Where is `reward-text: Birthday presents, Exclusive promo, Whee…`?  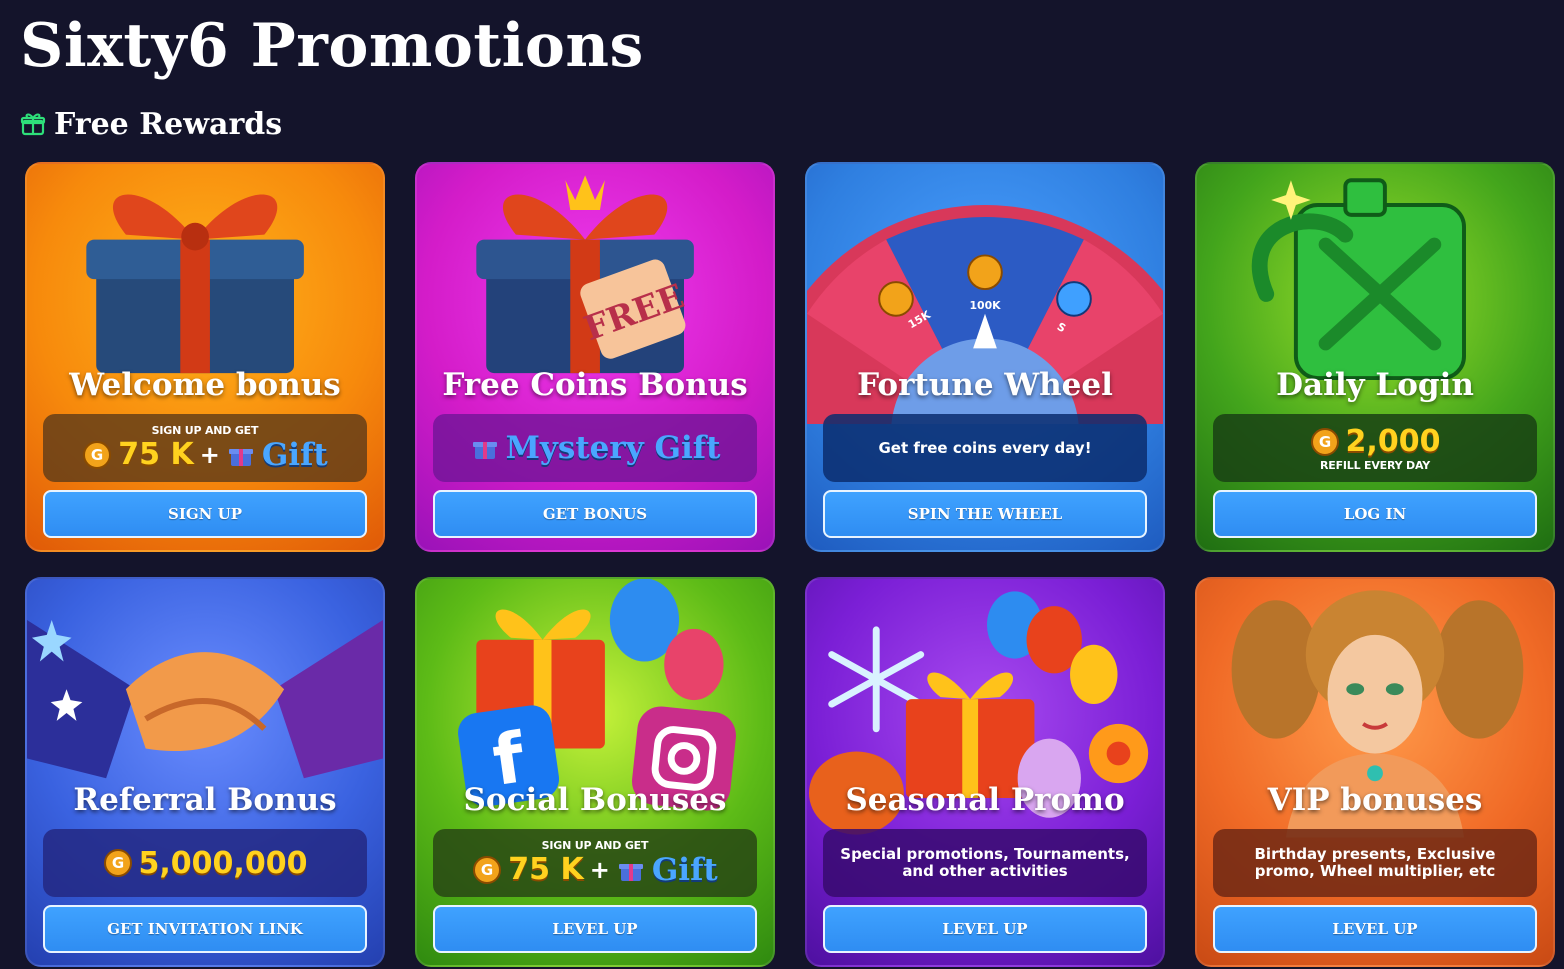
reward-text: Birthday presents, Exclusive promo, Whee… is located at coordinates (1375, 862).